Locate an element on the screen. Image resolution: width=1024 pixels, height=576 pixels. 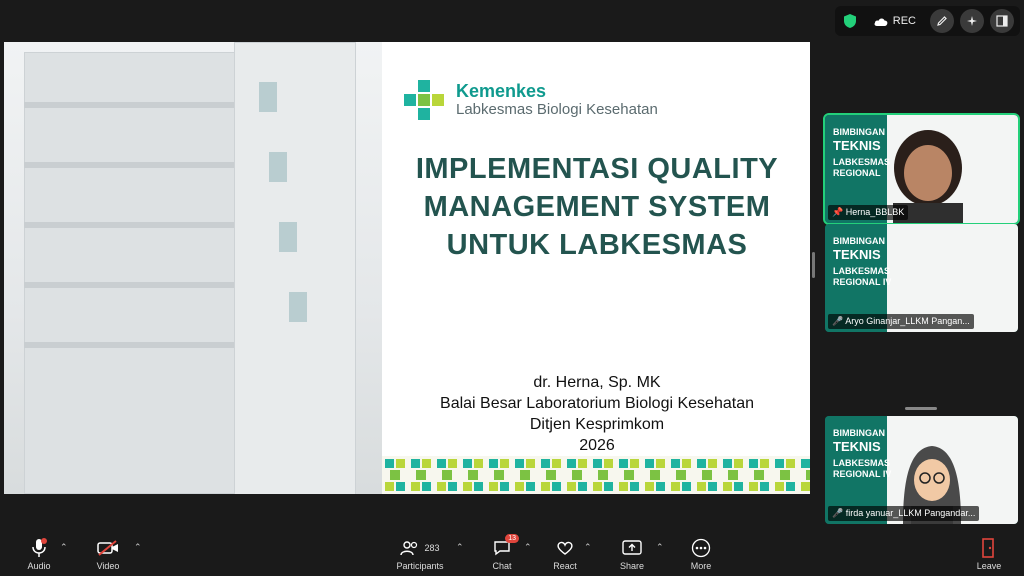
participants-label: Participants is located at coordinates (420, 566).